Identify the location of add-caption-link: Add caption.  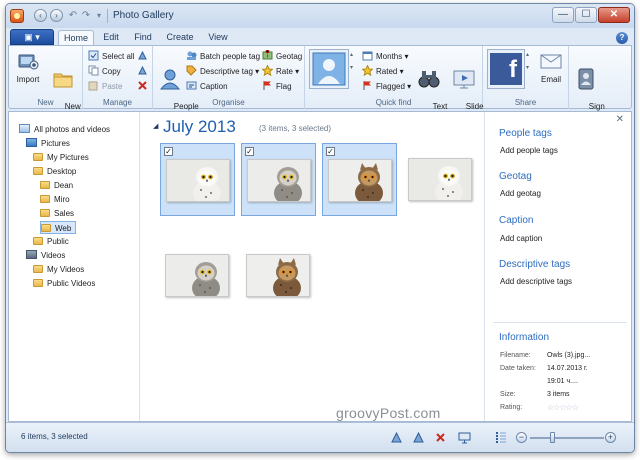
(521, 238).